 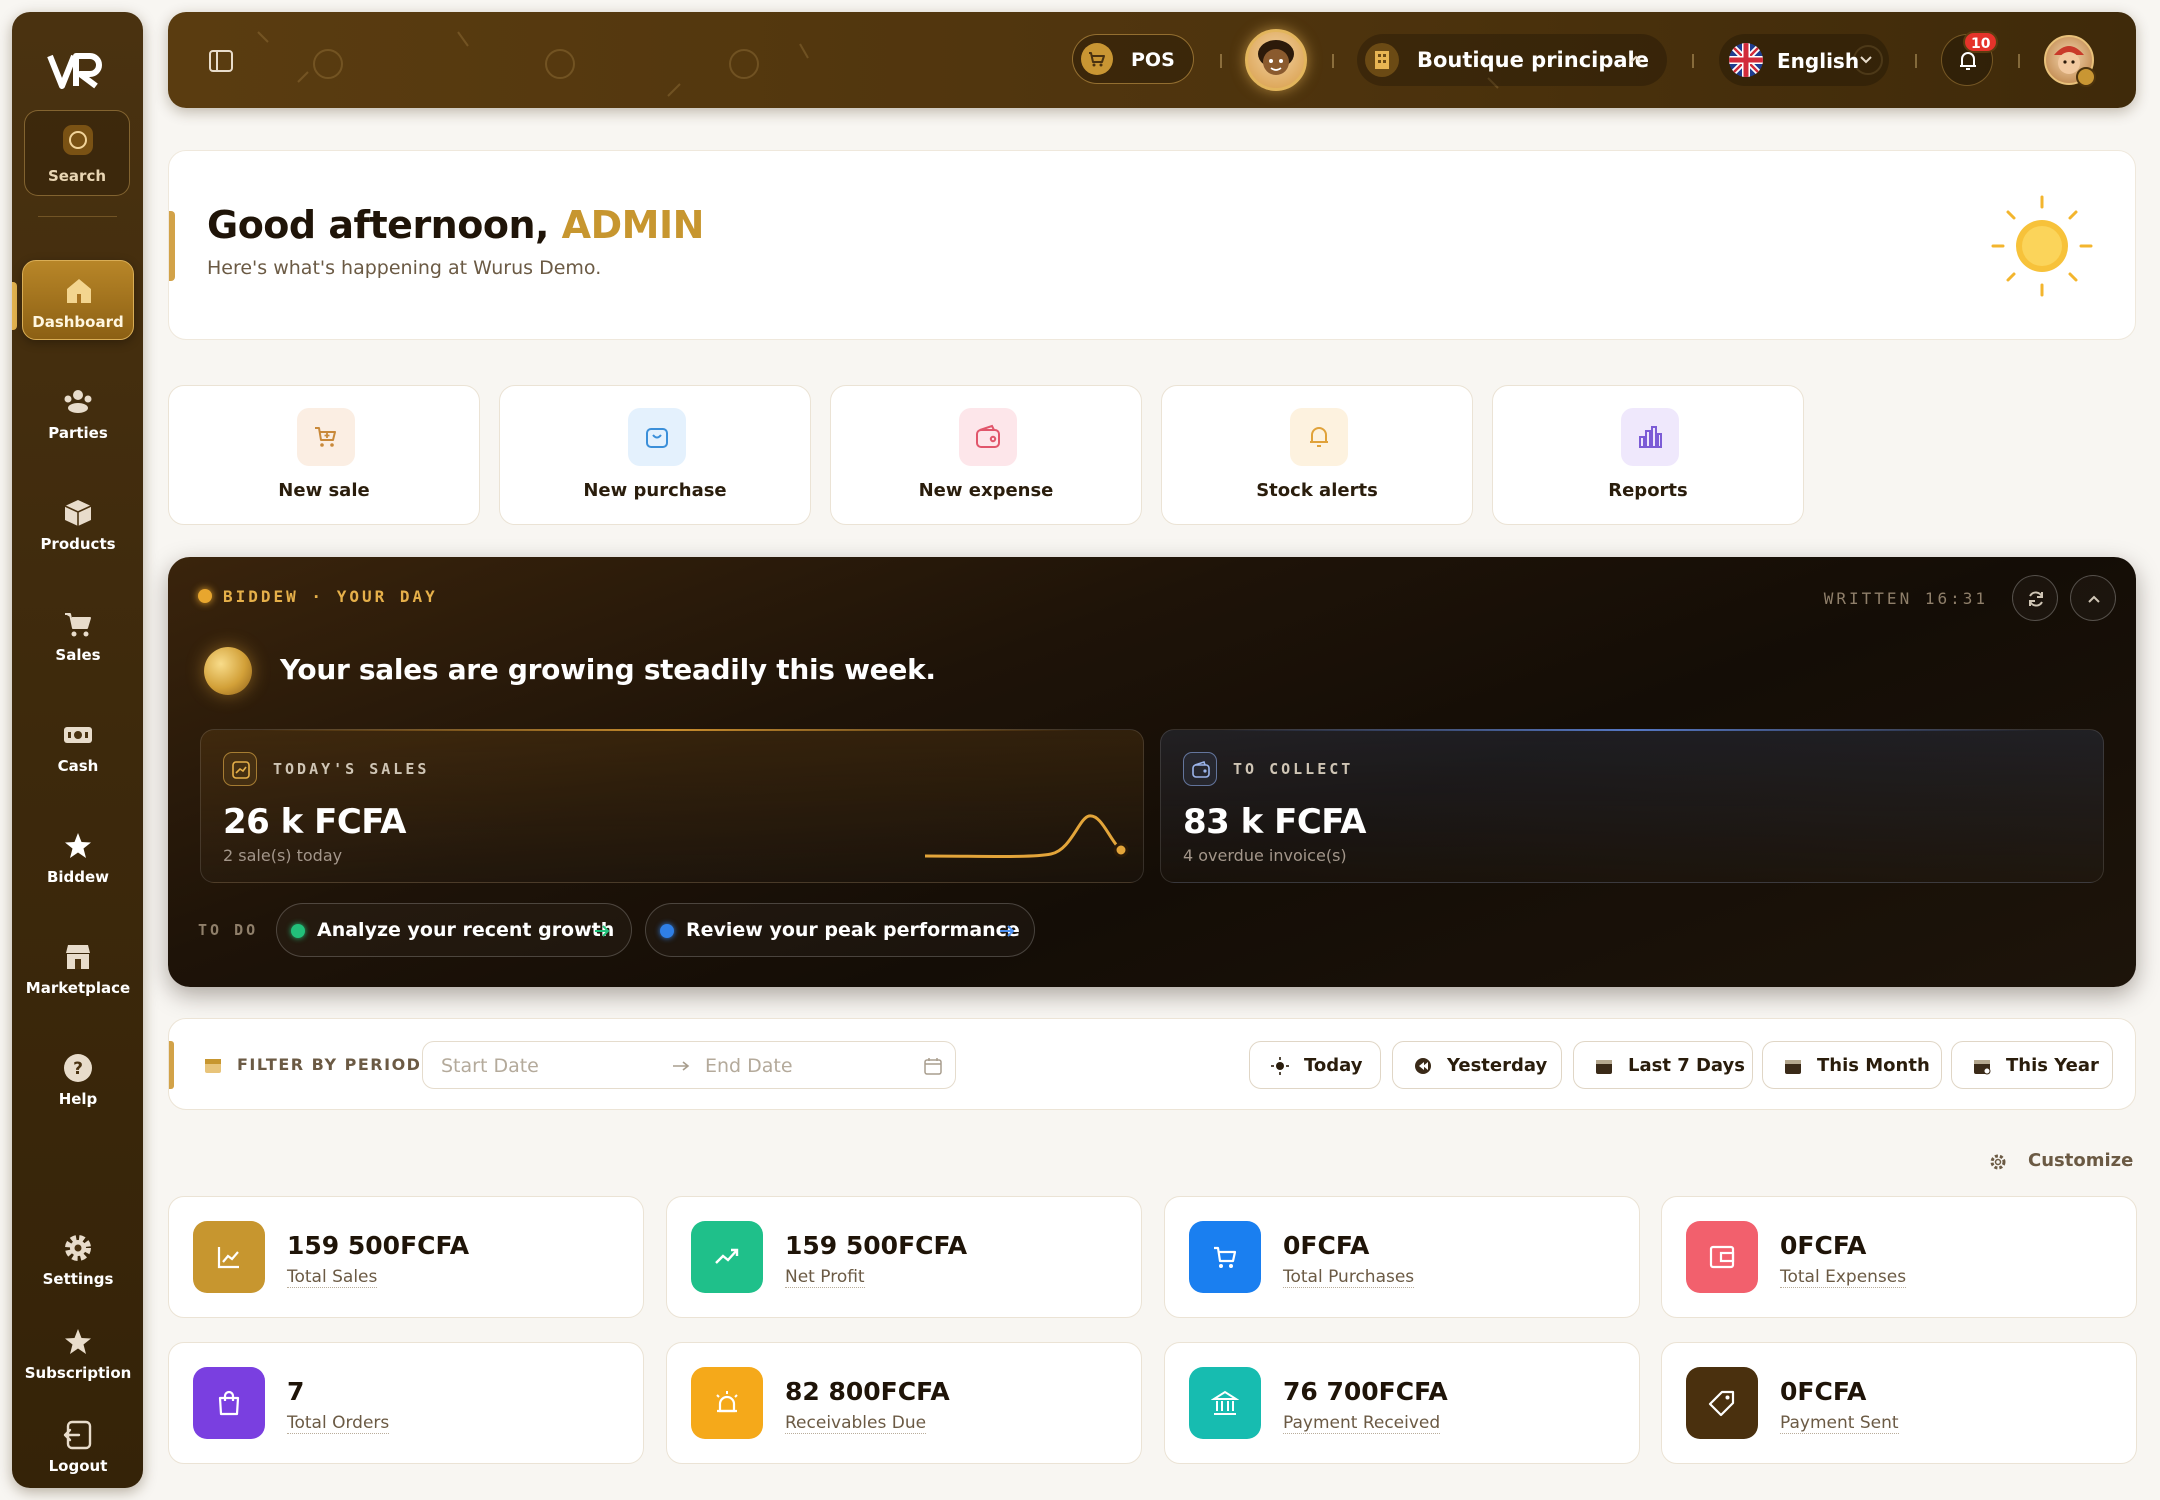 I want to click on status-dot, so click(x=298, y=931).